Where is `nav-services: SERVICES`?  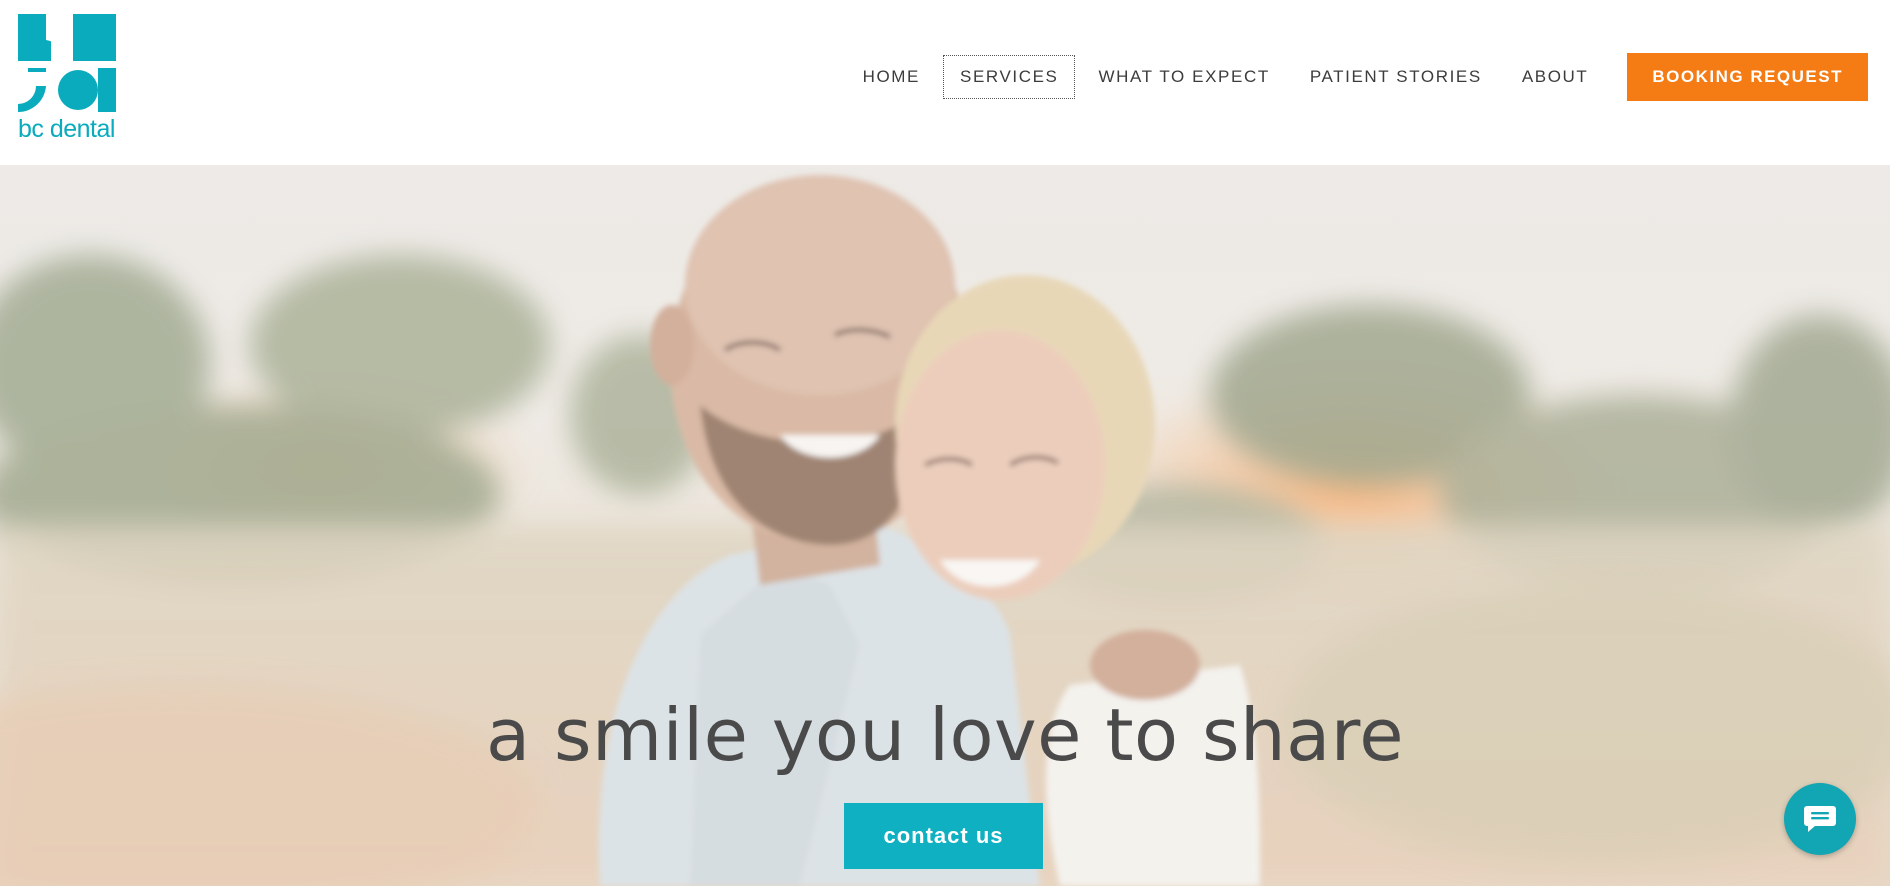 nav-services: SERVICES is located at coordinates (1009, 77).